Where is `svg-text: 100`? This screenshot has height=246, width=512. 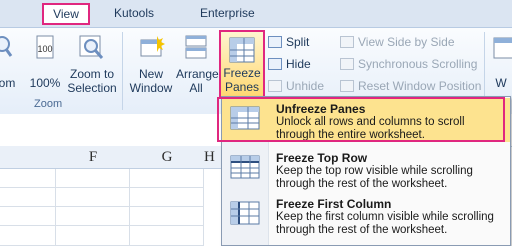 svg-text: 100 is located at coordinates (44, 49).